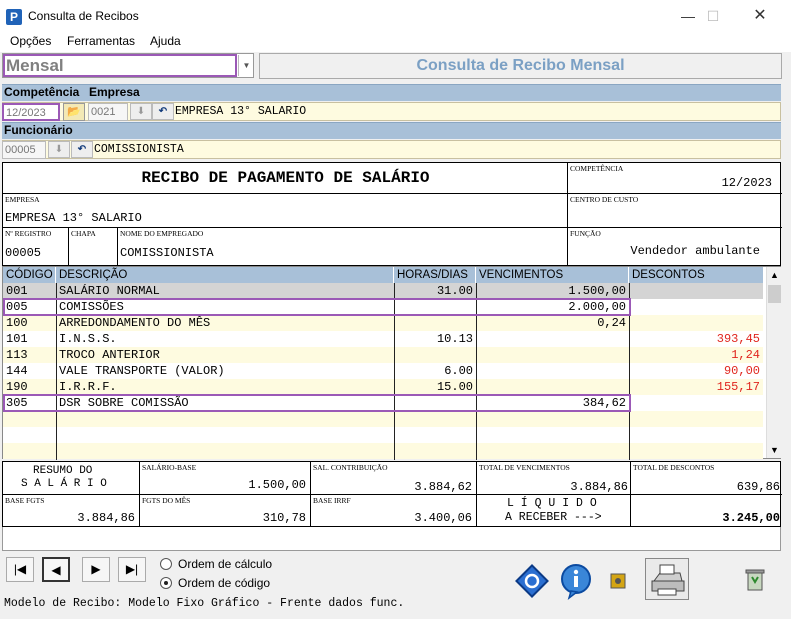  Describe the element at coordinates (35, 65) in the screenshot. I see `mode-select-value: Mensal` at that location.